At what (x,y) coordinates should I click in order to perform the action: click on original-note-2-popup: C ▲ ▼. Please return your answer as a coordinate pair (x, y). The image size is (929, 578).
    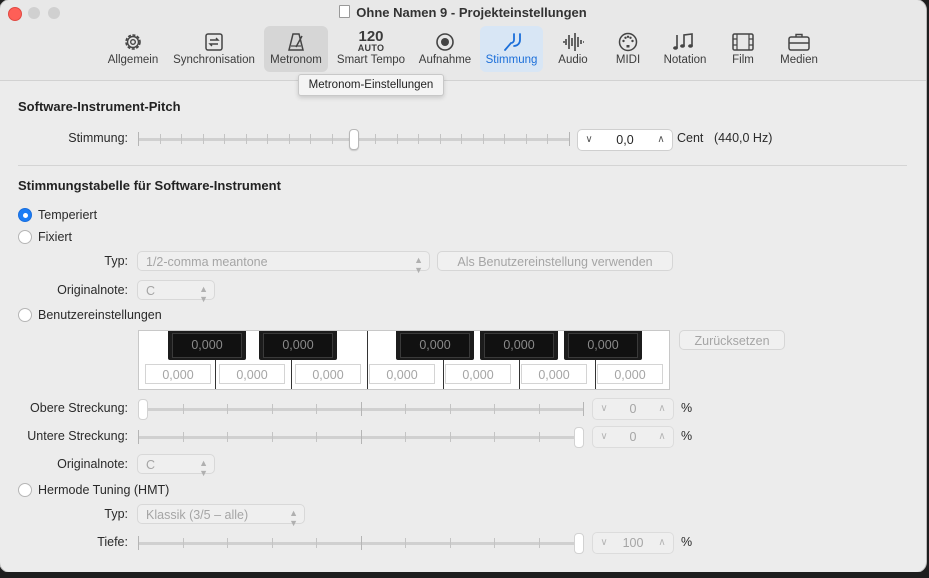
    Looking at the image, I should click on (176, 466).